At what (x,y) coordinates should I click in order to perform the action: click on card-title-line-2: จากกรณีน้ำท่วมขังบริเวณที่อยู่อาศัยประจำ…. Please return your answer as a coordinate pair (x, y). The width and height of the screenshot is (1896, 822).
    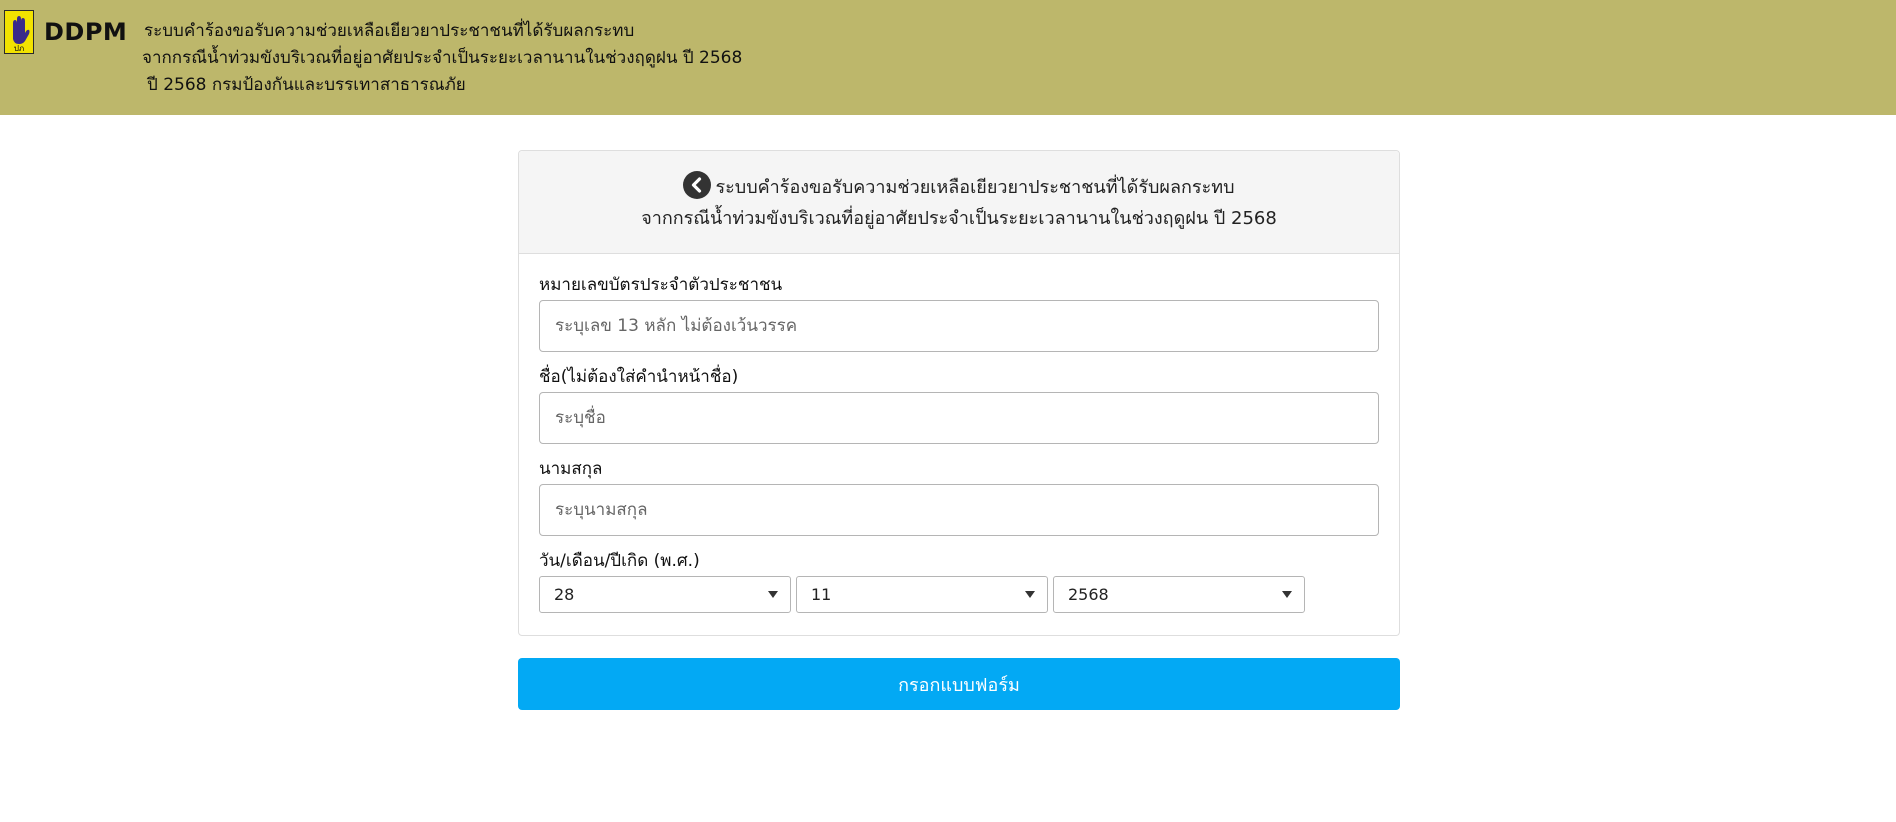
    Looking at the image, I should click on (959, 218).